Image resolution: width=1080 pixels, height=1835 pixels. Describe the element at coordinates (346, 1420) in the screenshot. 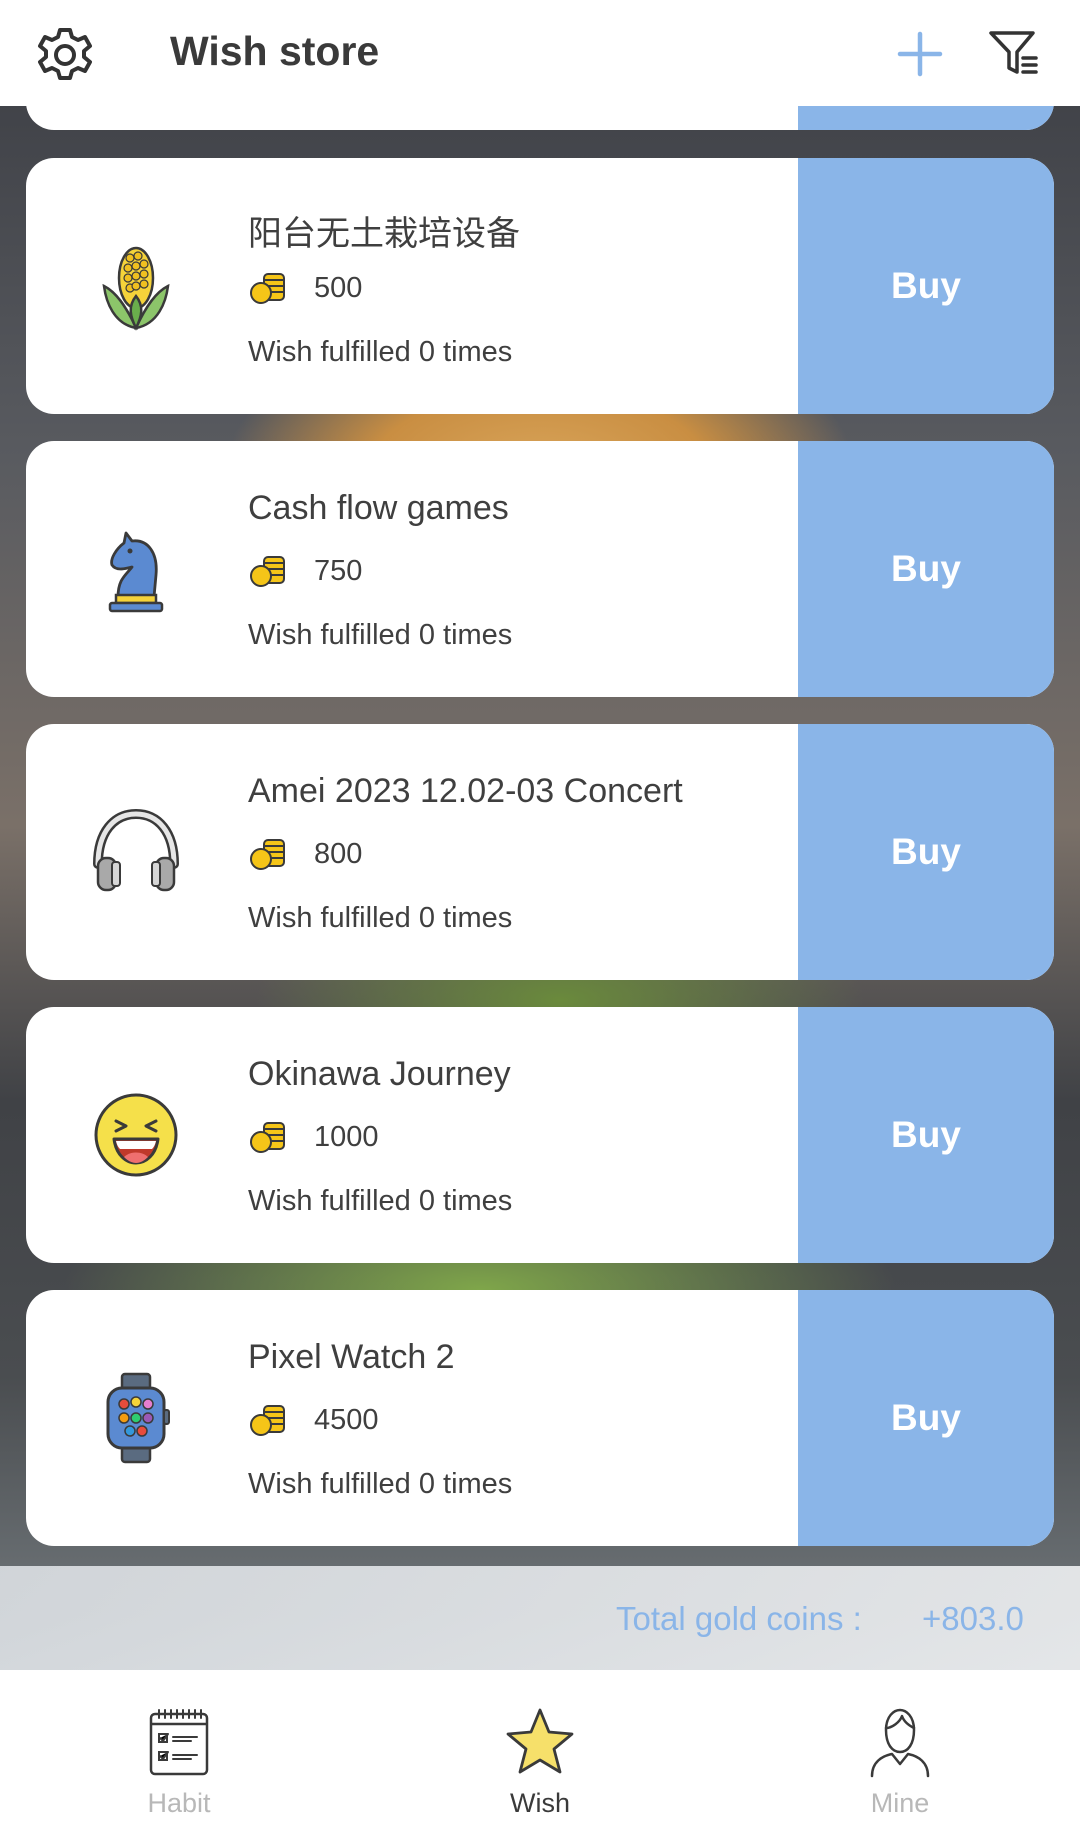

I see `wish-price: 4500` at that location.